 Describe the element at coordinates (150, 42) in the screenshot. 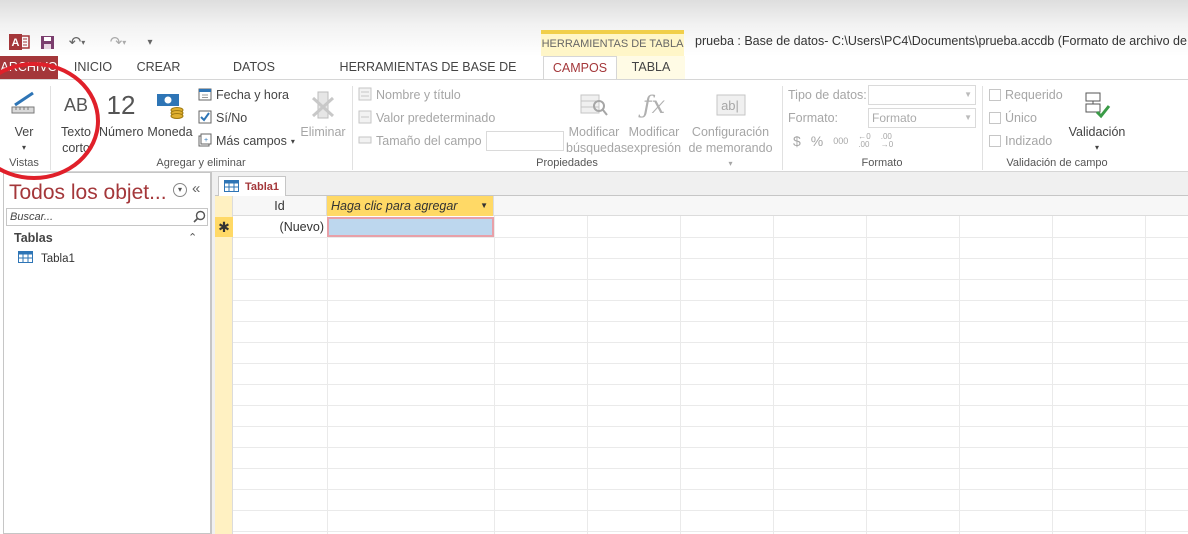

I see `customize-qat-icon: ▾` at that location.